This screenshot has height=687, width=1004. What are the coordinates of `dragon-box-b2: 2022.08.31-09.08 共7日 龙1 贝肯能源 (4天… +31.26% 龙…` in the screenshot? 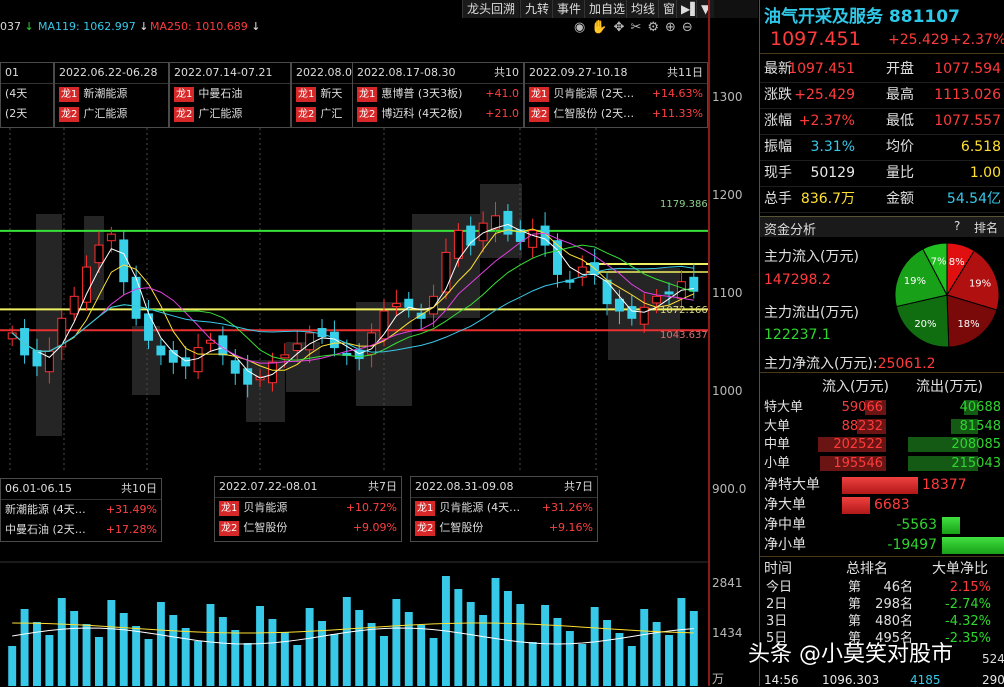 It's located at (504, 509).